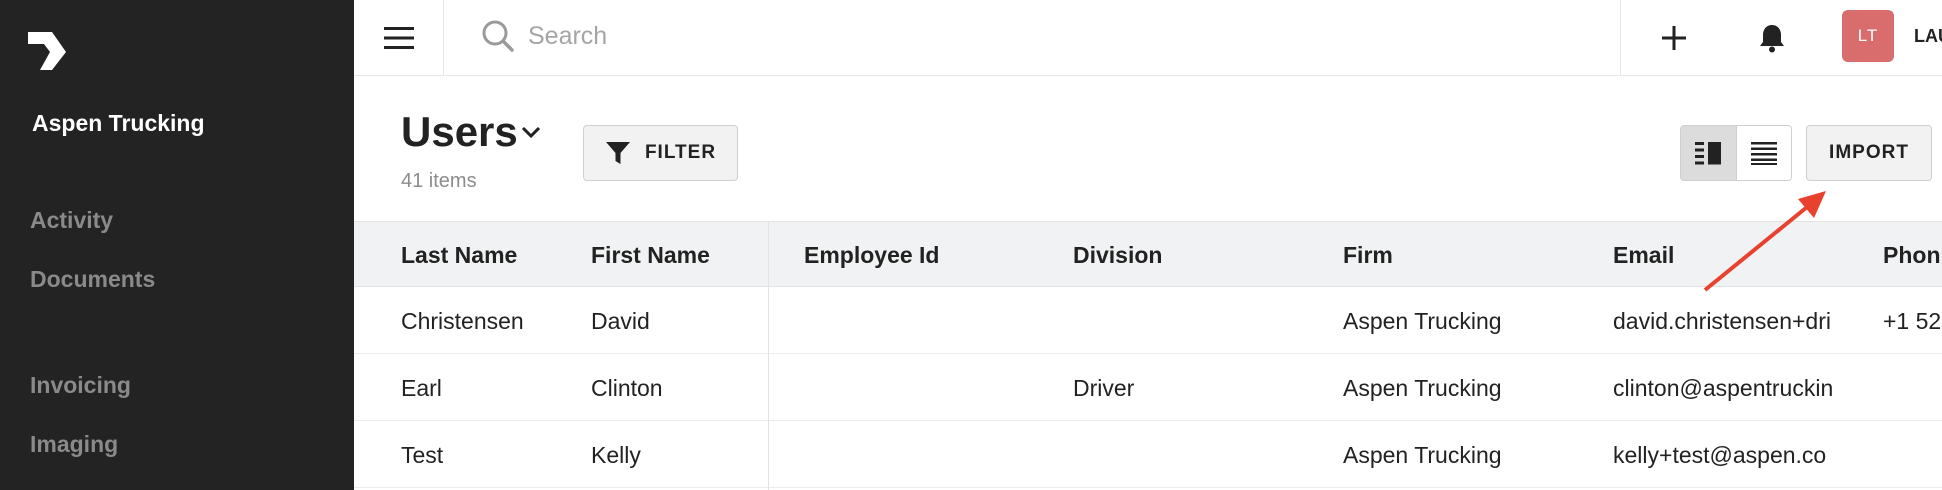  What do you see at coordinates (92, 279) in the screenshot?
I see `sidebar-item-documents: Documents` at bounding box center [92, 279].